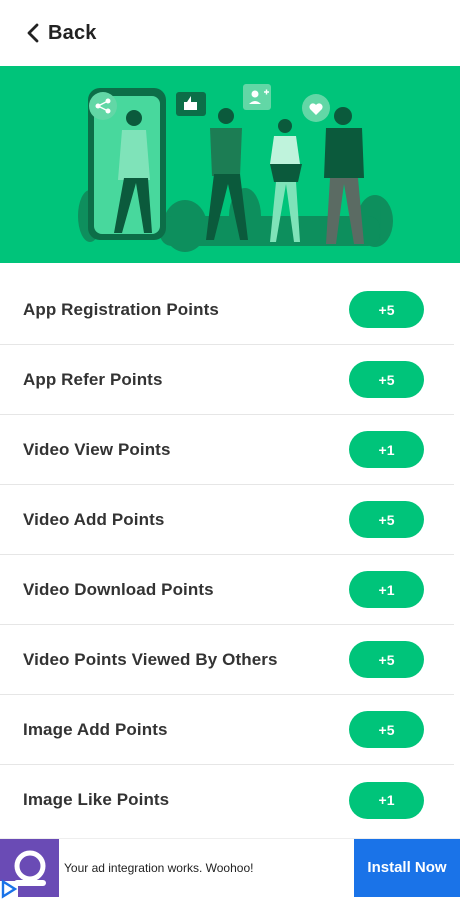 This screenshot has width=460, height=900. Describe the element at coordinates (227, 590) in the screenshot. I see `points-row: Video Download Points +1` at that location.